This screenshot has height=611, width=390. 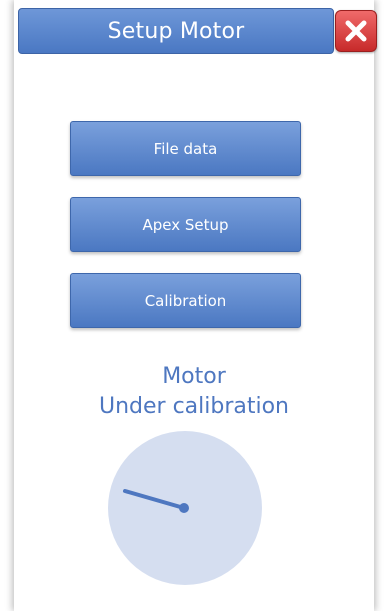 I want to click on close-button, so click(x=356, y=31).